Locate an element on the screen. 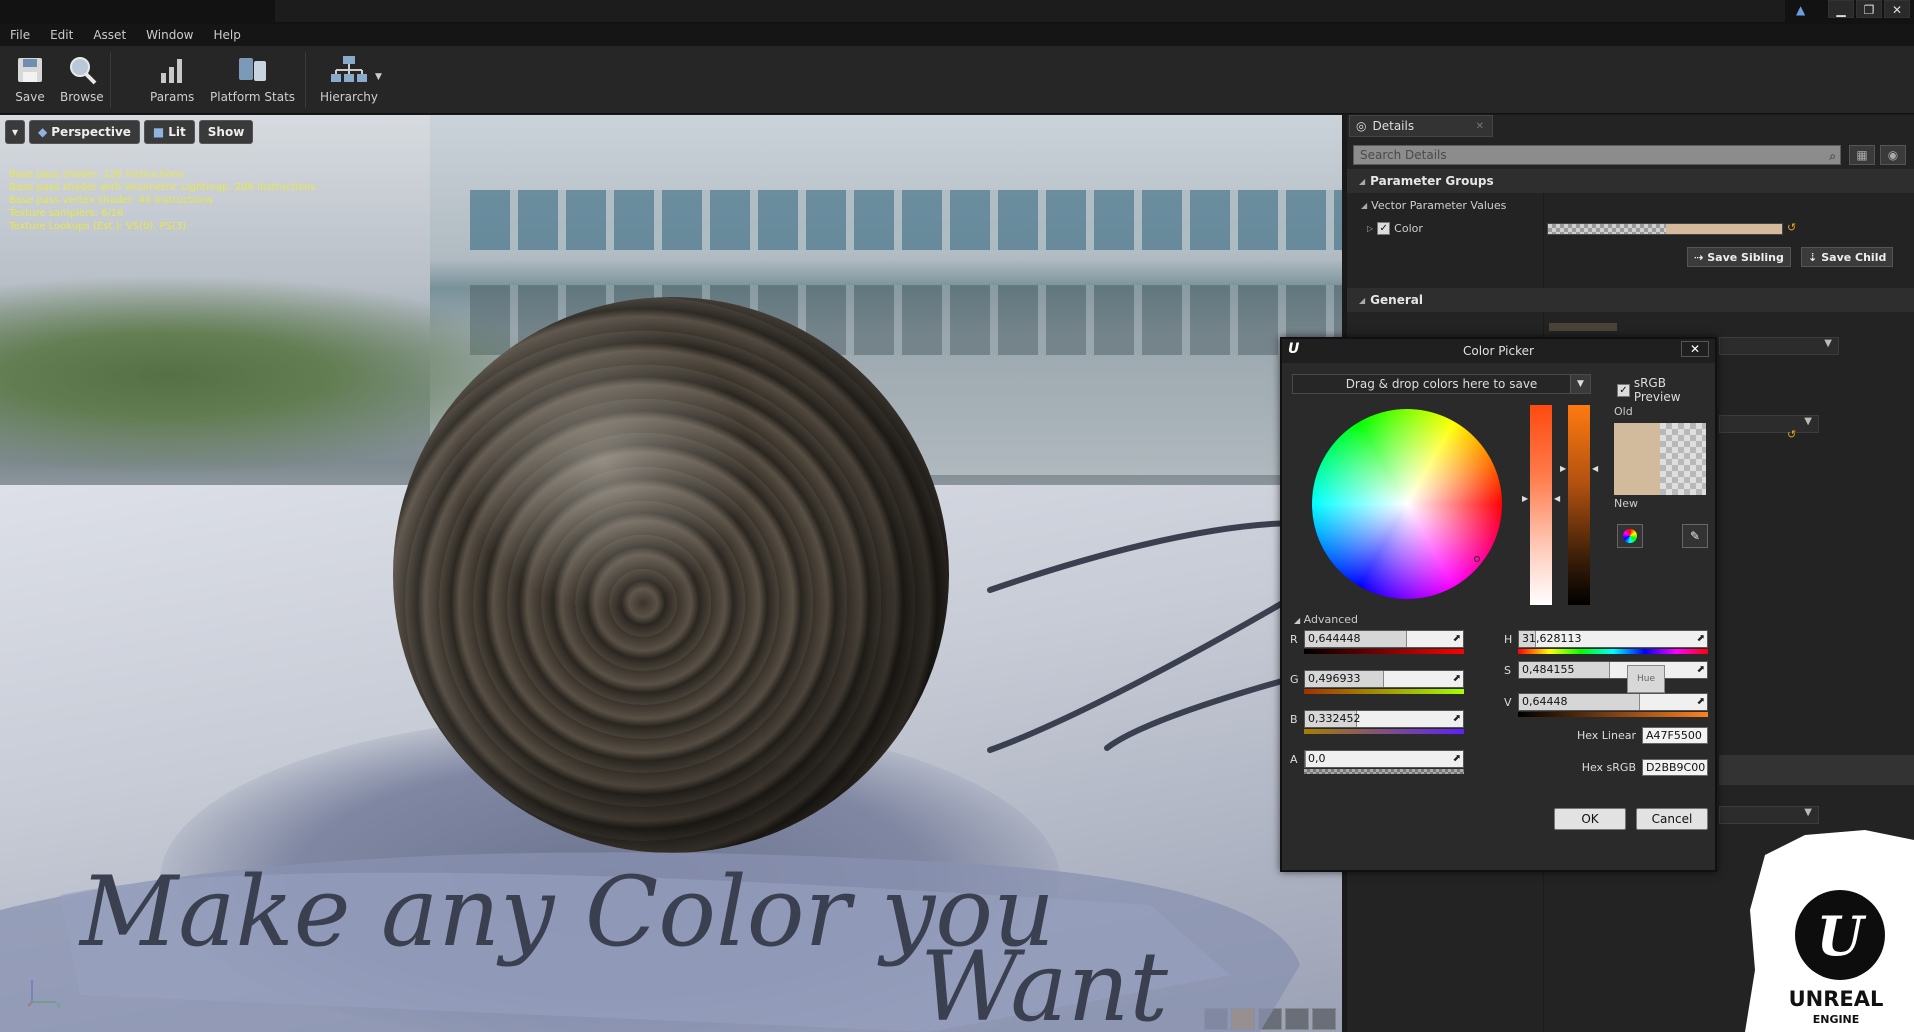  r-channel-gradient is located at coordinates (1384, 651).